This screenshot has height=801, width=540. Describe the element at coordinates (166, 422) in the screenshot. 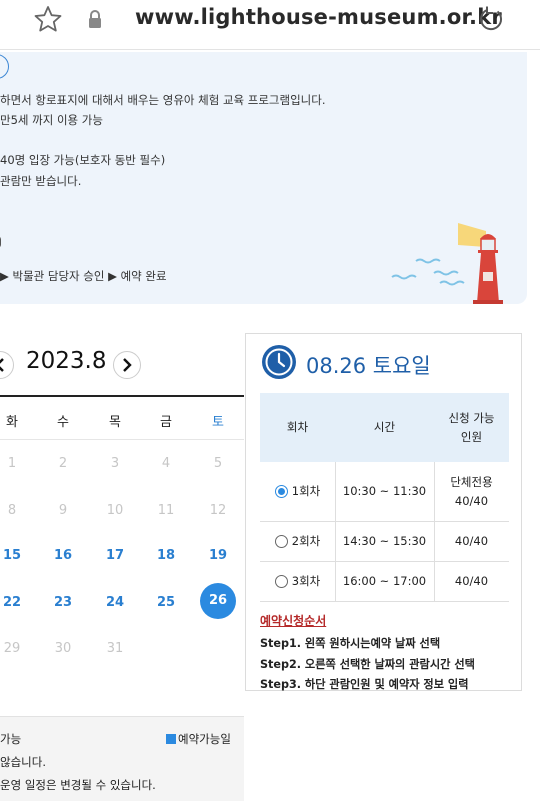

I see `weekday-fri: 금` at that location.